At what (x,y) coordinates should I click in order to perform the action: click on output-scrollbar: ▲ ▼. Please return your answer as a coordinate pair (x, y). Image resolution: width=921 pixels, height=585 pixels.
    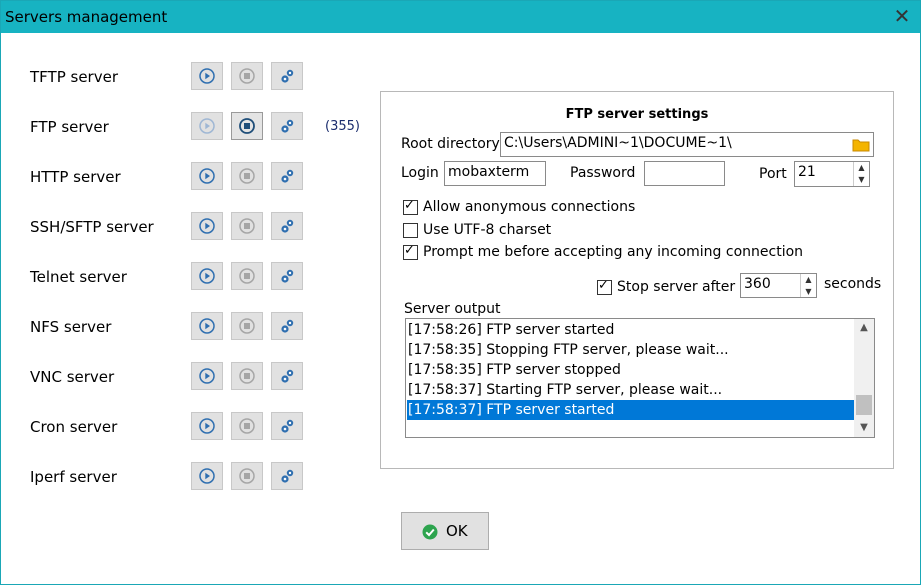
    Looking at the image, I should click on (864, 378).